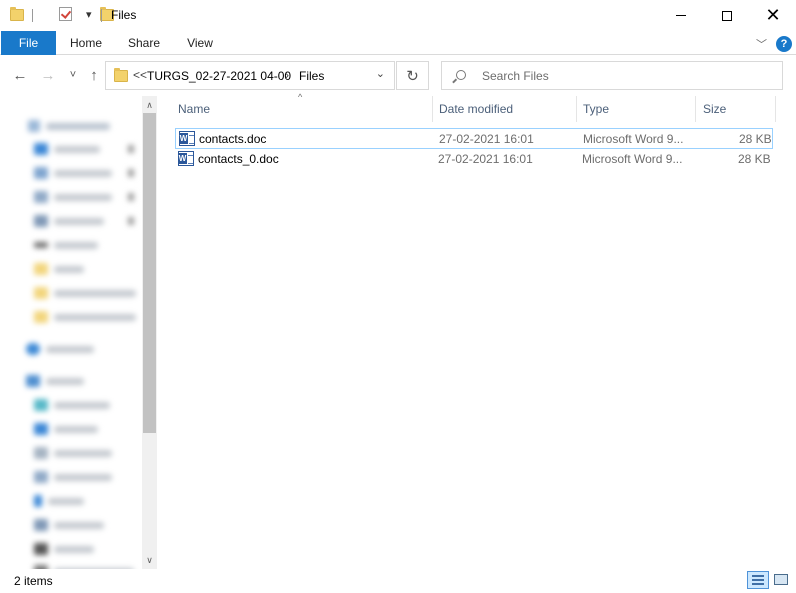 Image resolution: width=796 pixels, height=593 pixels. What do you see at coordinates (33, 581) in the screenshot?
I see `item-count: 2 items` at bounding box center [33, 581].